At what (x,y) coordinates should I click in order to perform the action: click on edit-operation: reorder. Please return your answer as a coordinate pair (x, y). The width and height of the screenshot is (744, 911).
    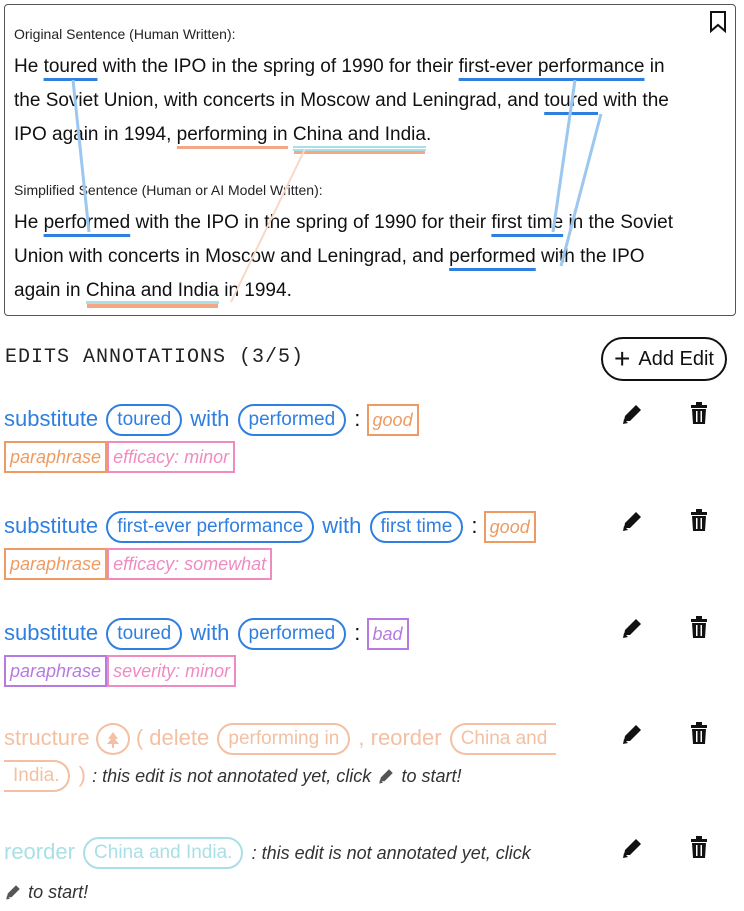
    Looking at the image, I should click on (39, 851).